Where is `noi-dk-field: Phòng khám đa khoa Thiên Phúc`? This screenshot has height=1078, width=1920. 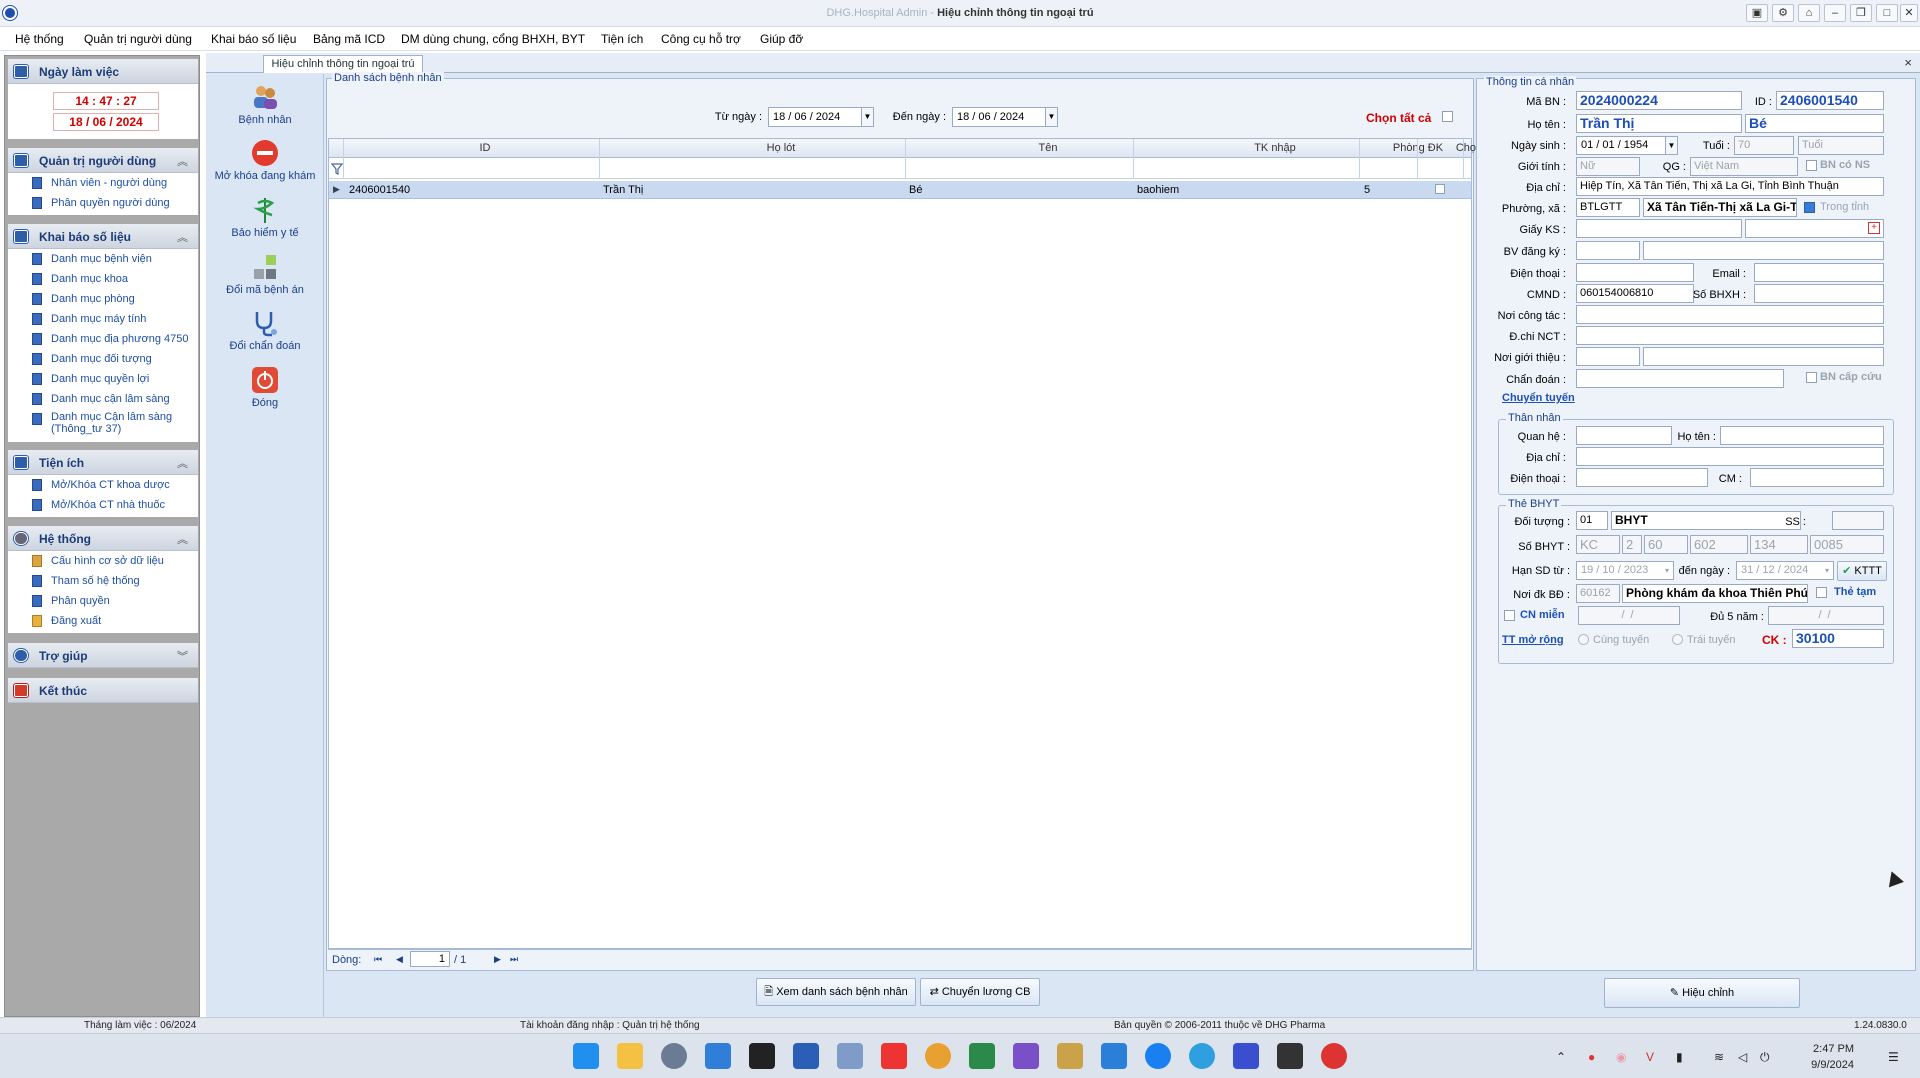
noi-dk-field: Phòng khám đa khoa Thiên Phúc is located at coordinates (1715, 593).